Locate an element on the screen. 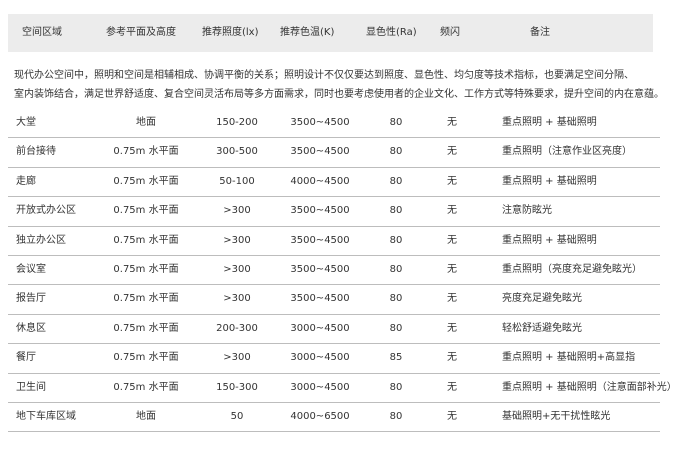 The width and height of the screenshot is (681, 461). cell-space: 前台接待 is located at coordinates (36, 152).